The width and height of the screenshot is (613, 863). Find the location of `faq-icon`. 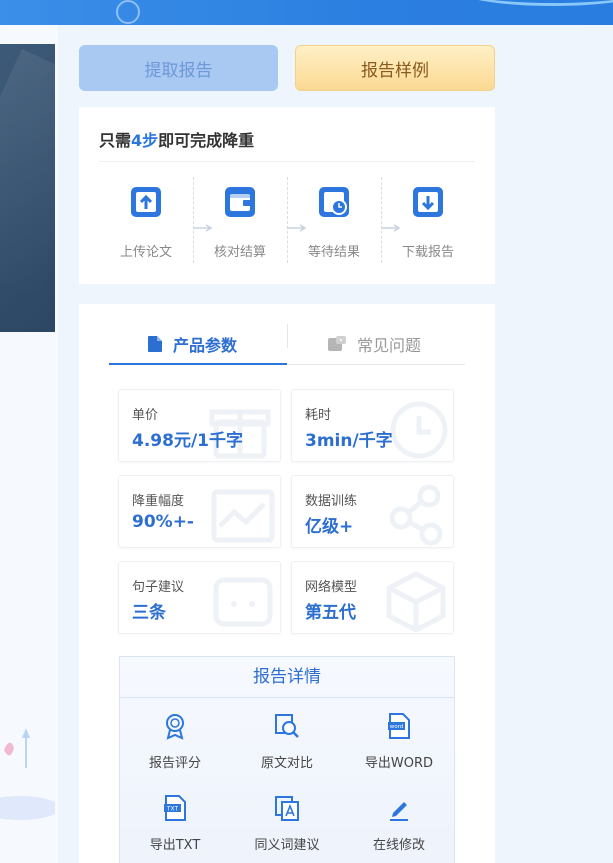

faq-icon is located at coordinates (337, 343).